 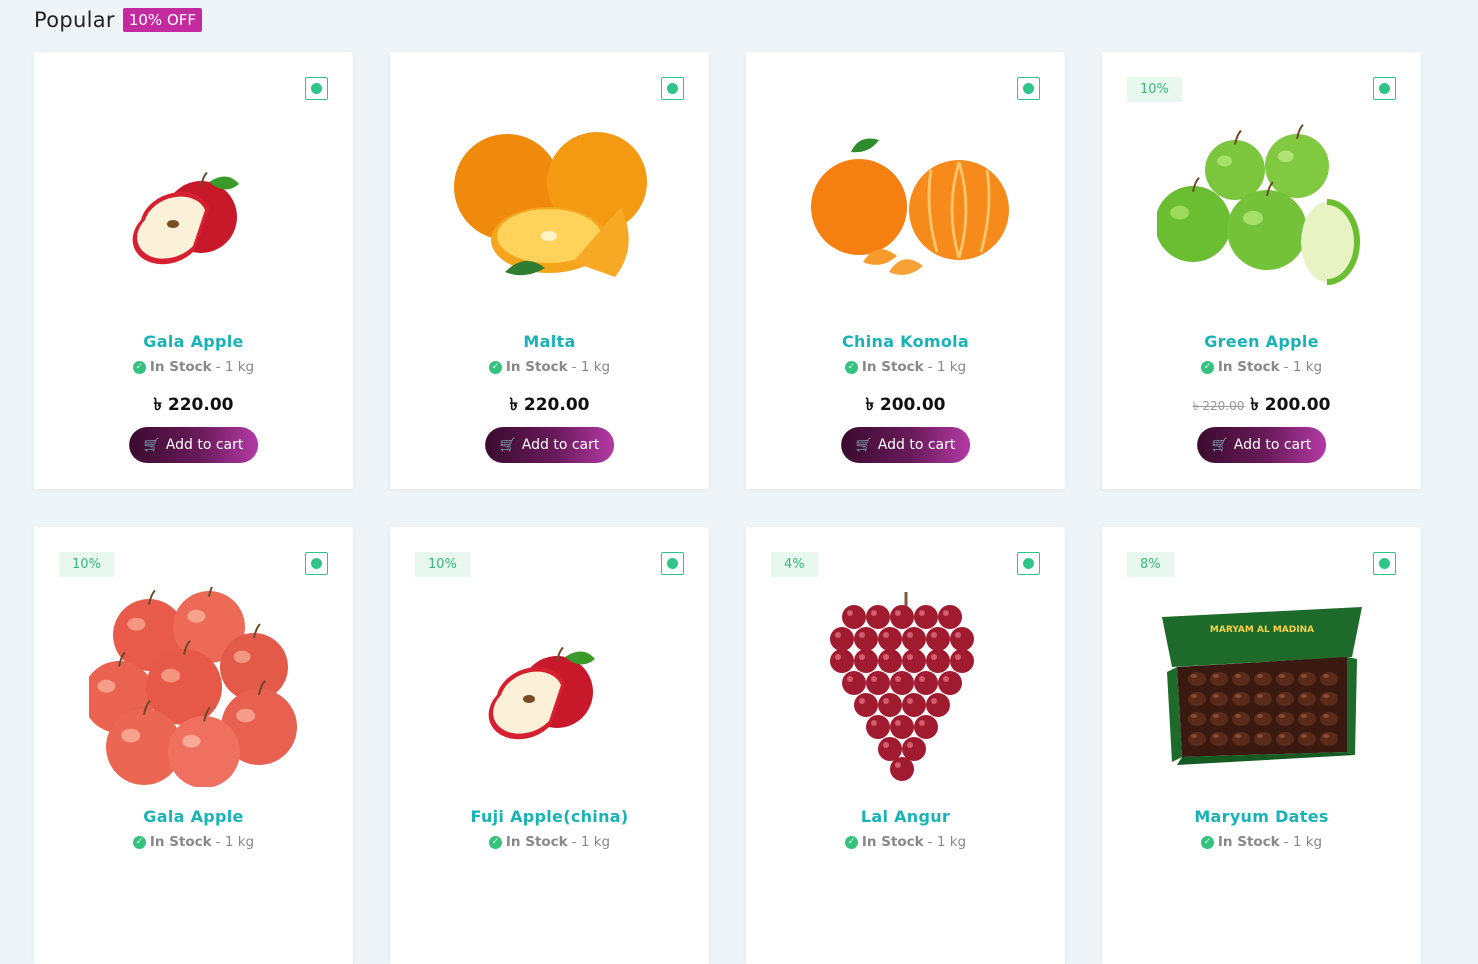 What do you see at coordinates (549, 816) in the screenshot?
I see `product-name: Fuji Apple(china)` at bounding box center [549, 816].